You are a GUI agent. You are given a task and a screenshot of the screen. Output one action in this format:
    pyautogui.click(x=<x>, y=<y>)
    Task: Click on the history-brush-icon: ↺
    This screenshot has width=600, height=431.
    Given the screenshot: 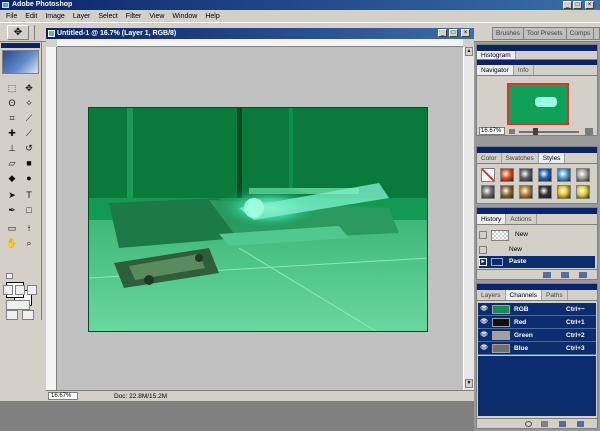 What is the action you would take?
    pyautogui.click(x=29, y=148)
    